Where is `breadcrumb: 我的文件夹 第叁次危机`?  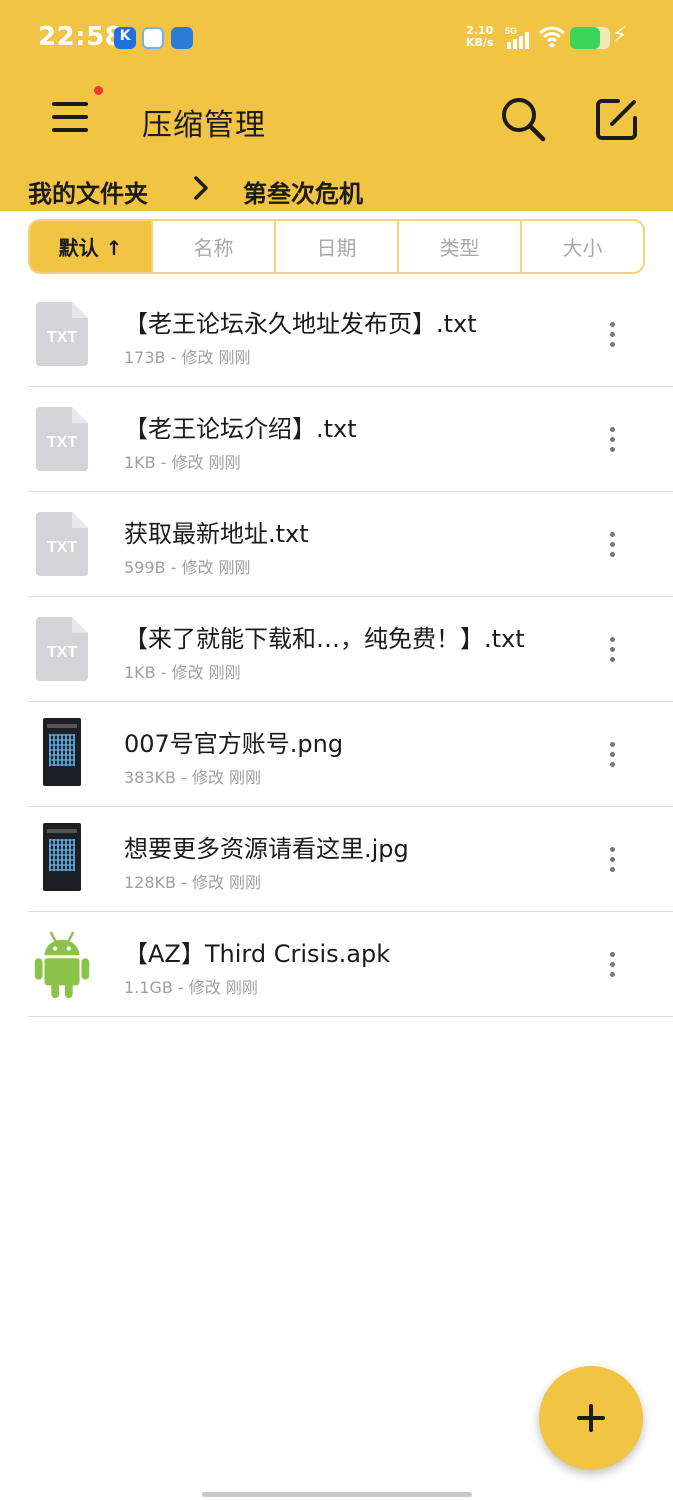 breadcrumb: 我的文件夹 第叁次危机 is located at coordinates (336, 188).